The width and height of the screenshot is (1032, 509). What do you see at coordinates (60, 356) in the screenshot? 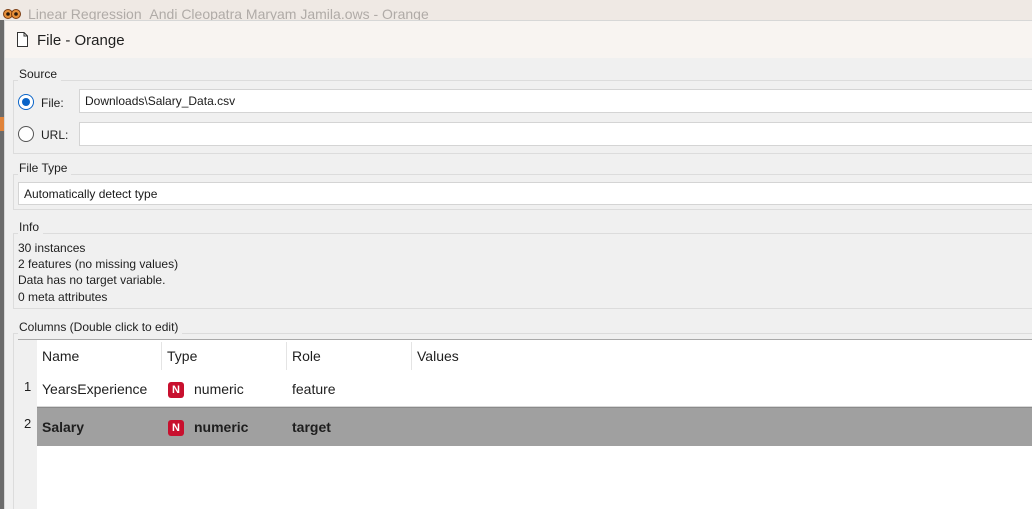
I see `column-header-name: Name` at bounding box center [60, 356].